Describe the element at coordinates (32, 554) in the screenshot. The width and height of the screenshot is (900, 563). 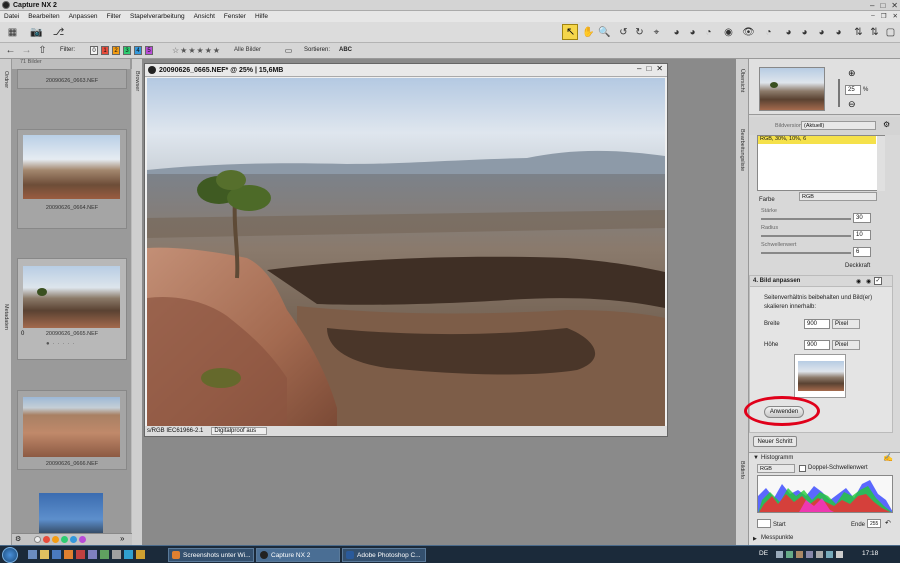
I see `show-desktop-icon` at that location.